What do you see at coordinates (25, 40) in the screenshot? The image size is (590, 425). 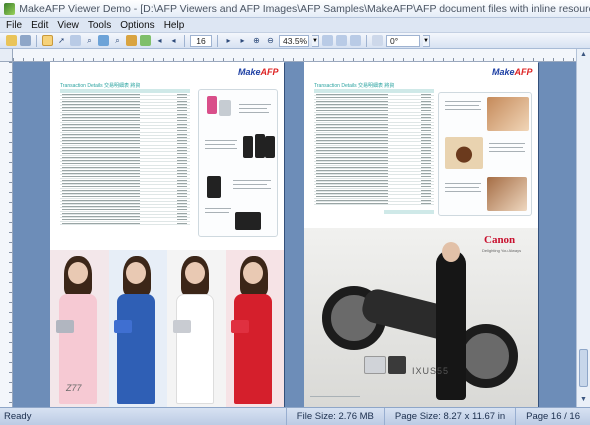 I see `print-icon` at bounding box center [25, 40].